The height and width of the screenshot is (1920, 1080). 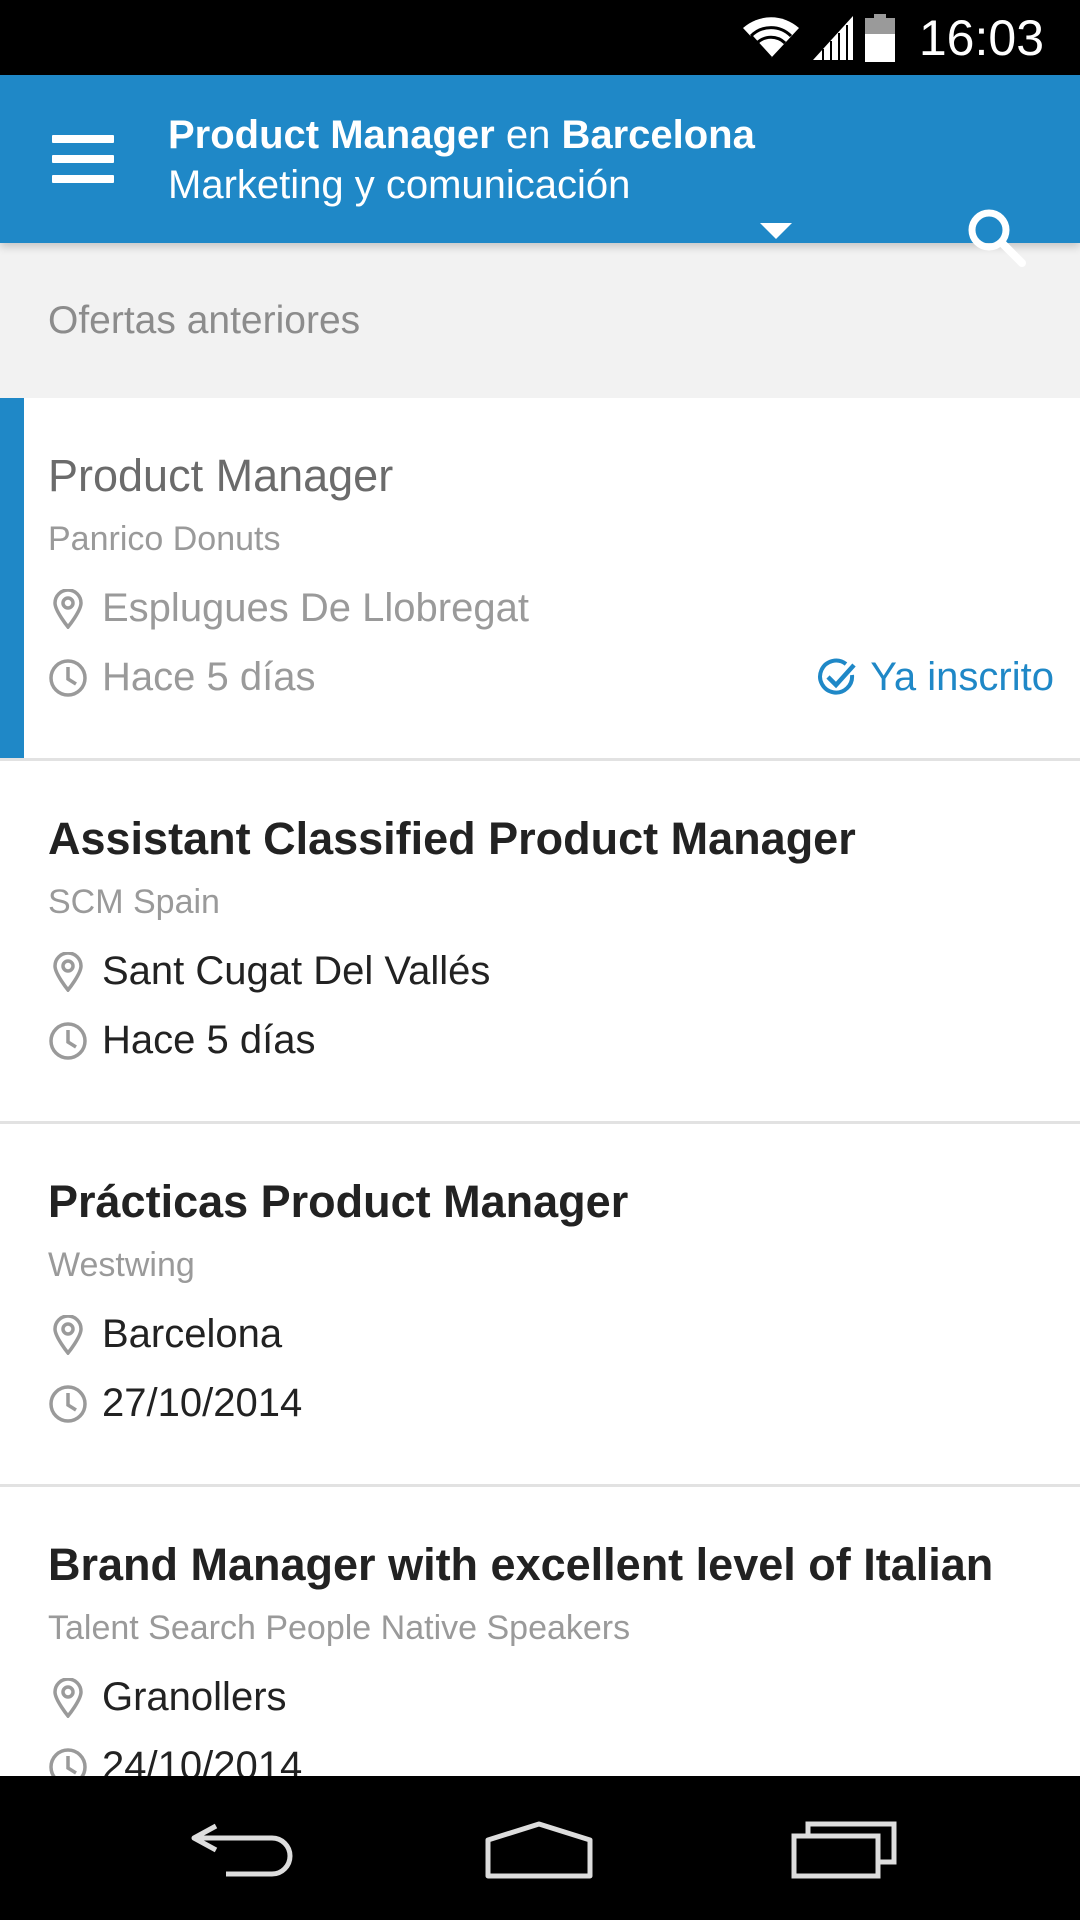 What do you see at coordinates (658, 135) in the screenshot?
I see `title-city: Barcelona` at bounding box center [658, 135].